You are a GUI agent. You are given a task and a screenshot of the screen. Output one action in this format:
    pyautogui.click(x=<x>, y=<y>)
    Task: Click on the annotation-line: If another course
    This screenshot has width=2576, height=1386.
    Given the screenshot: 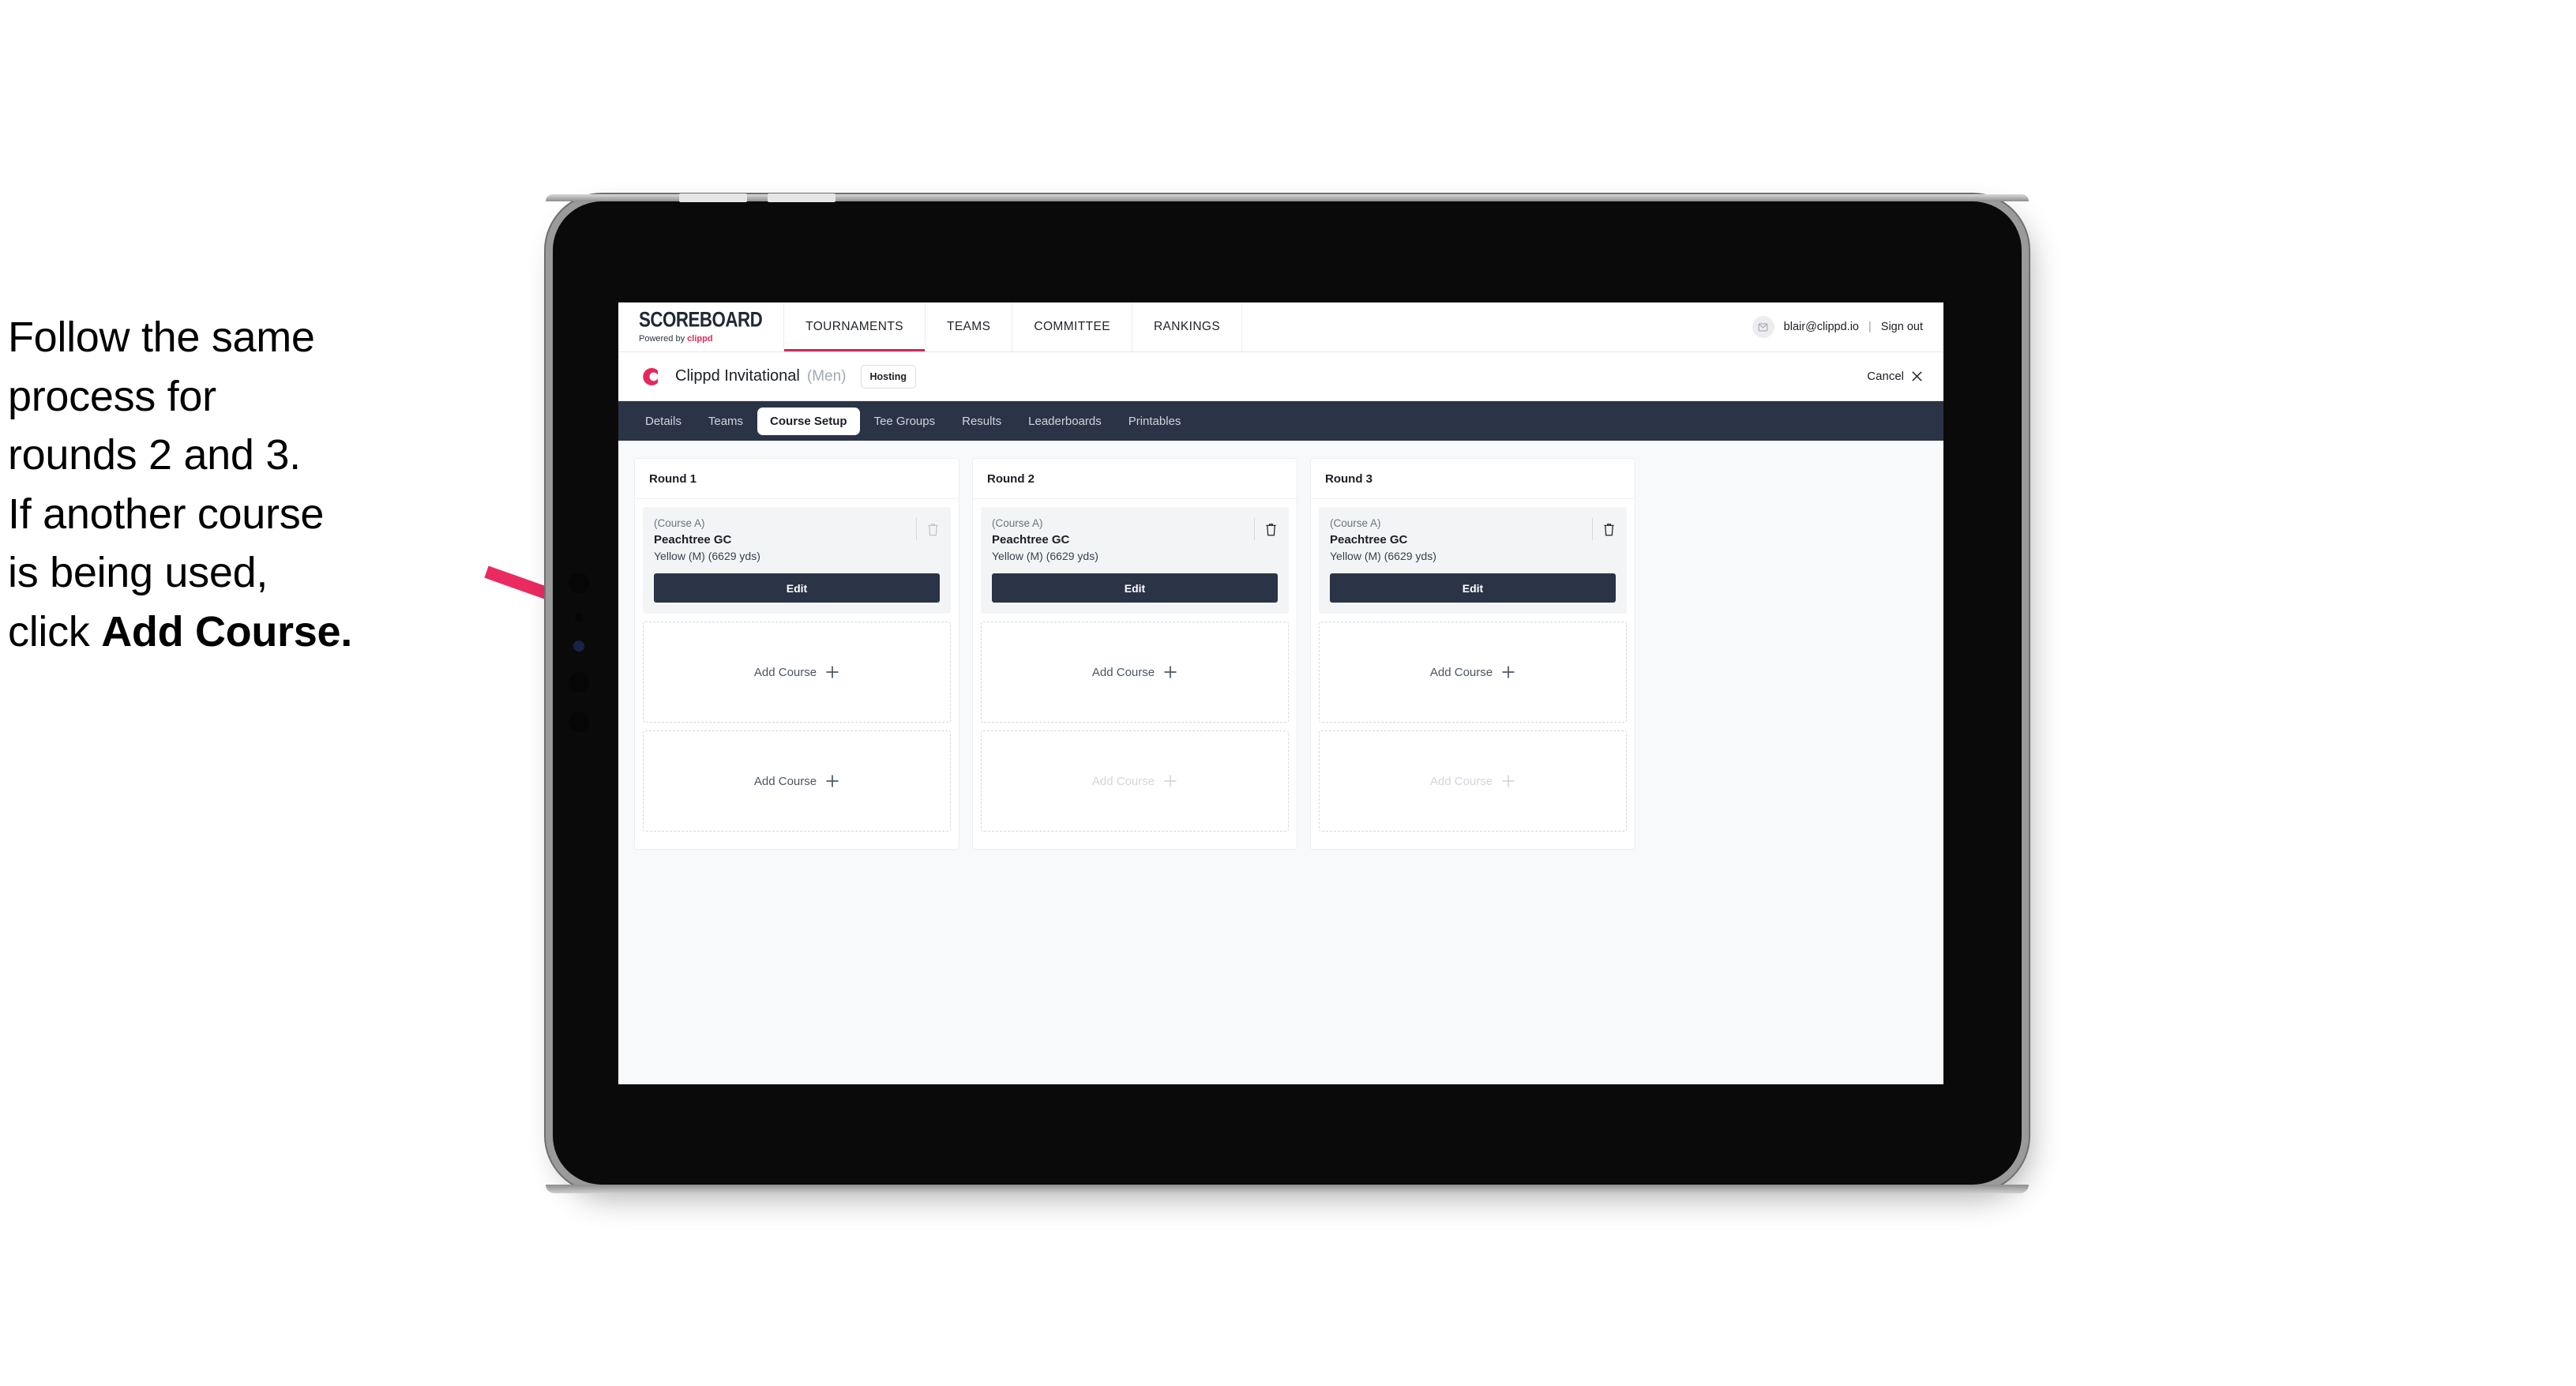 What is the action you would take?
    pyautogui.click(x=166, y=514)
    